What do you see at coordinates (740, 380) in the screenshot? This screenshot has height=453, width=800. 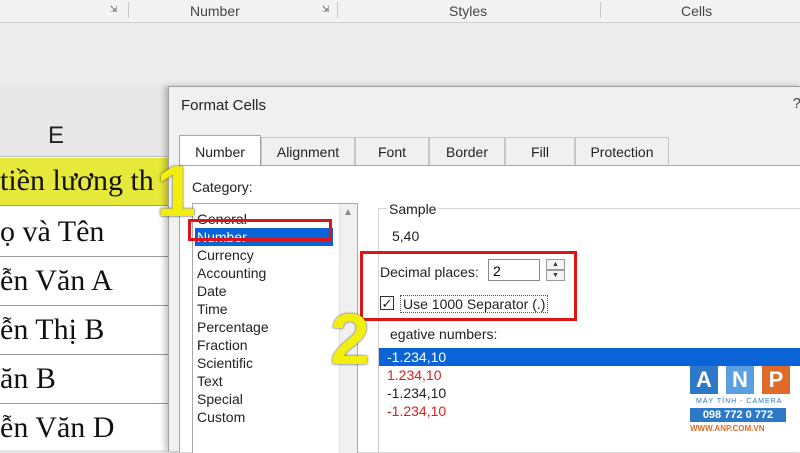 I see `logo-letter: N` at bounding box center [740, 380].